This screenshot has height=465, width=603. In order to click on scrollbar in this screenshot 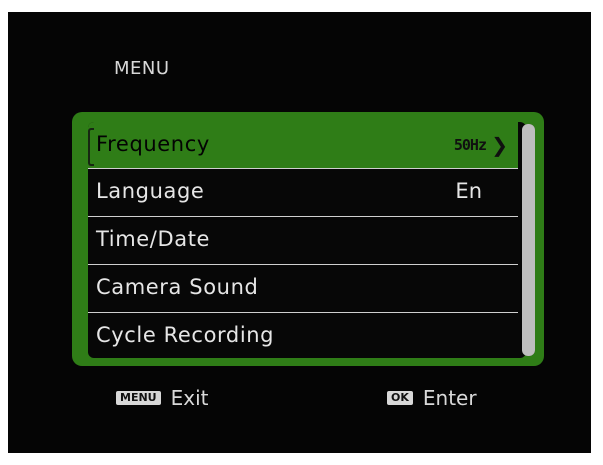, I will do `click(528, 240)`.